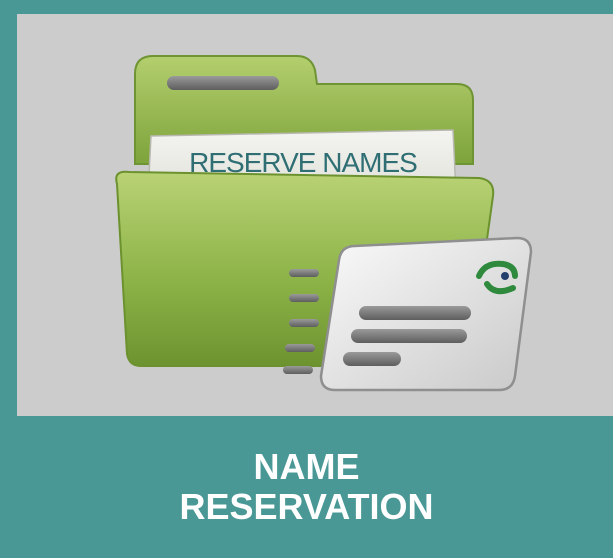  What do you see at coordinates (306, 466) in the screenshot?
I see `tile-title-line1: NAME` at bounding box center [306, 466].